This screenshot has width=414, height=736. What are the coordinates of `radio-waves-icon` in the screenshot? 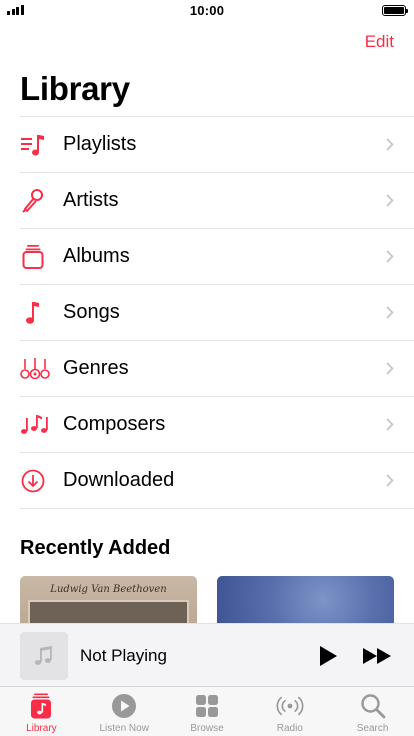 It's located at (290, 706).